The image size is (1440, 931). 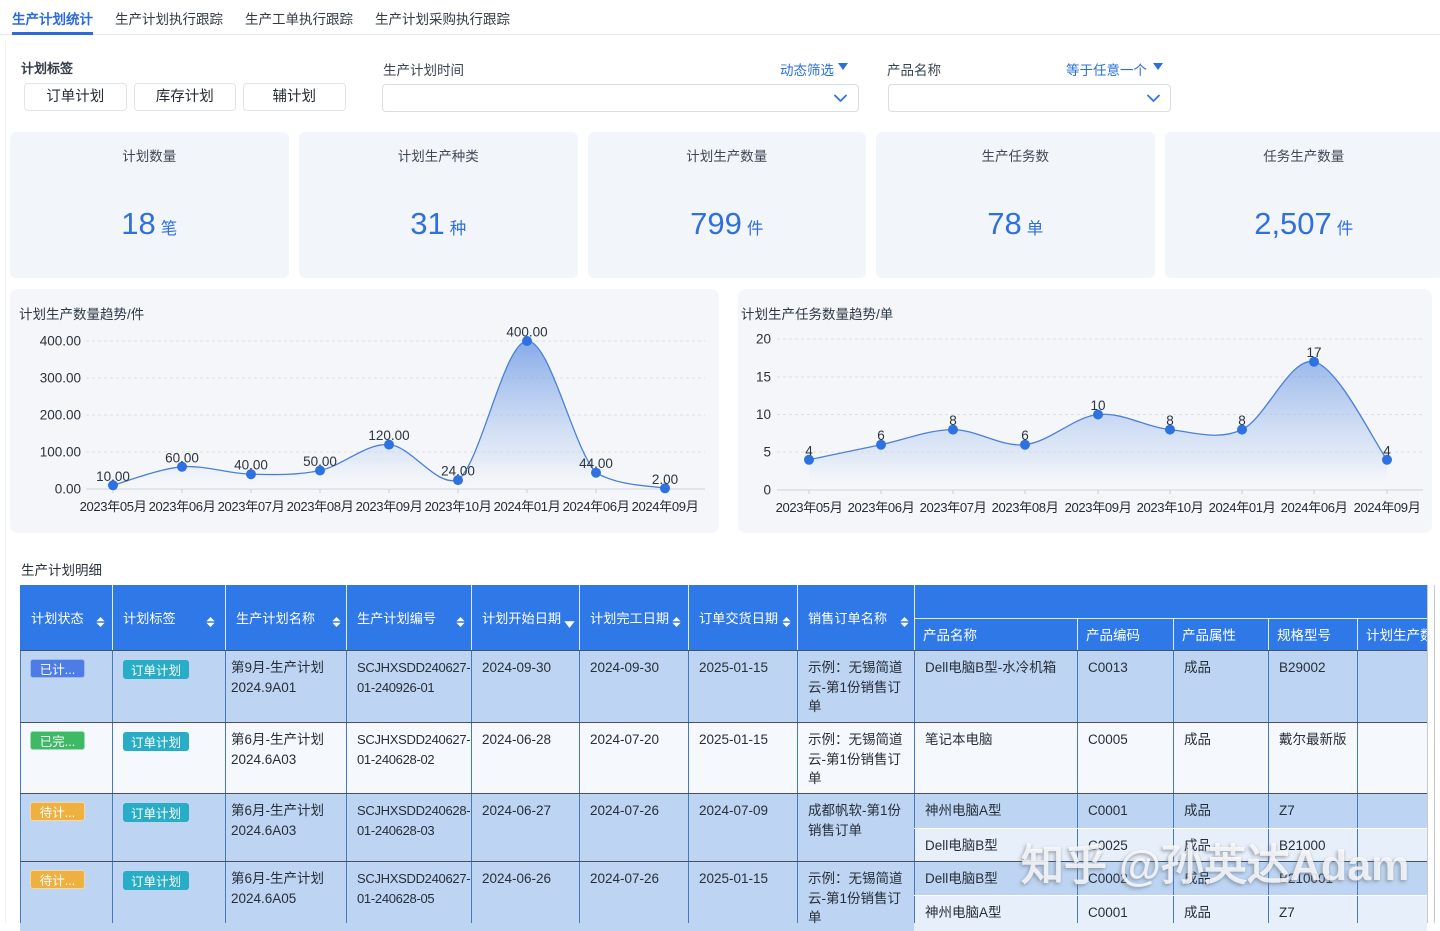 I want to click on svg-text: 100.00, so click(x=60, y=452).